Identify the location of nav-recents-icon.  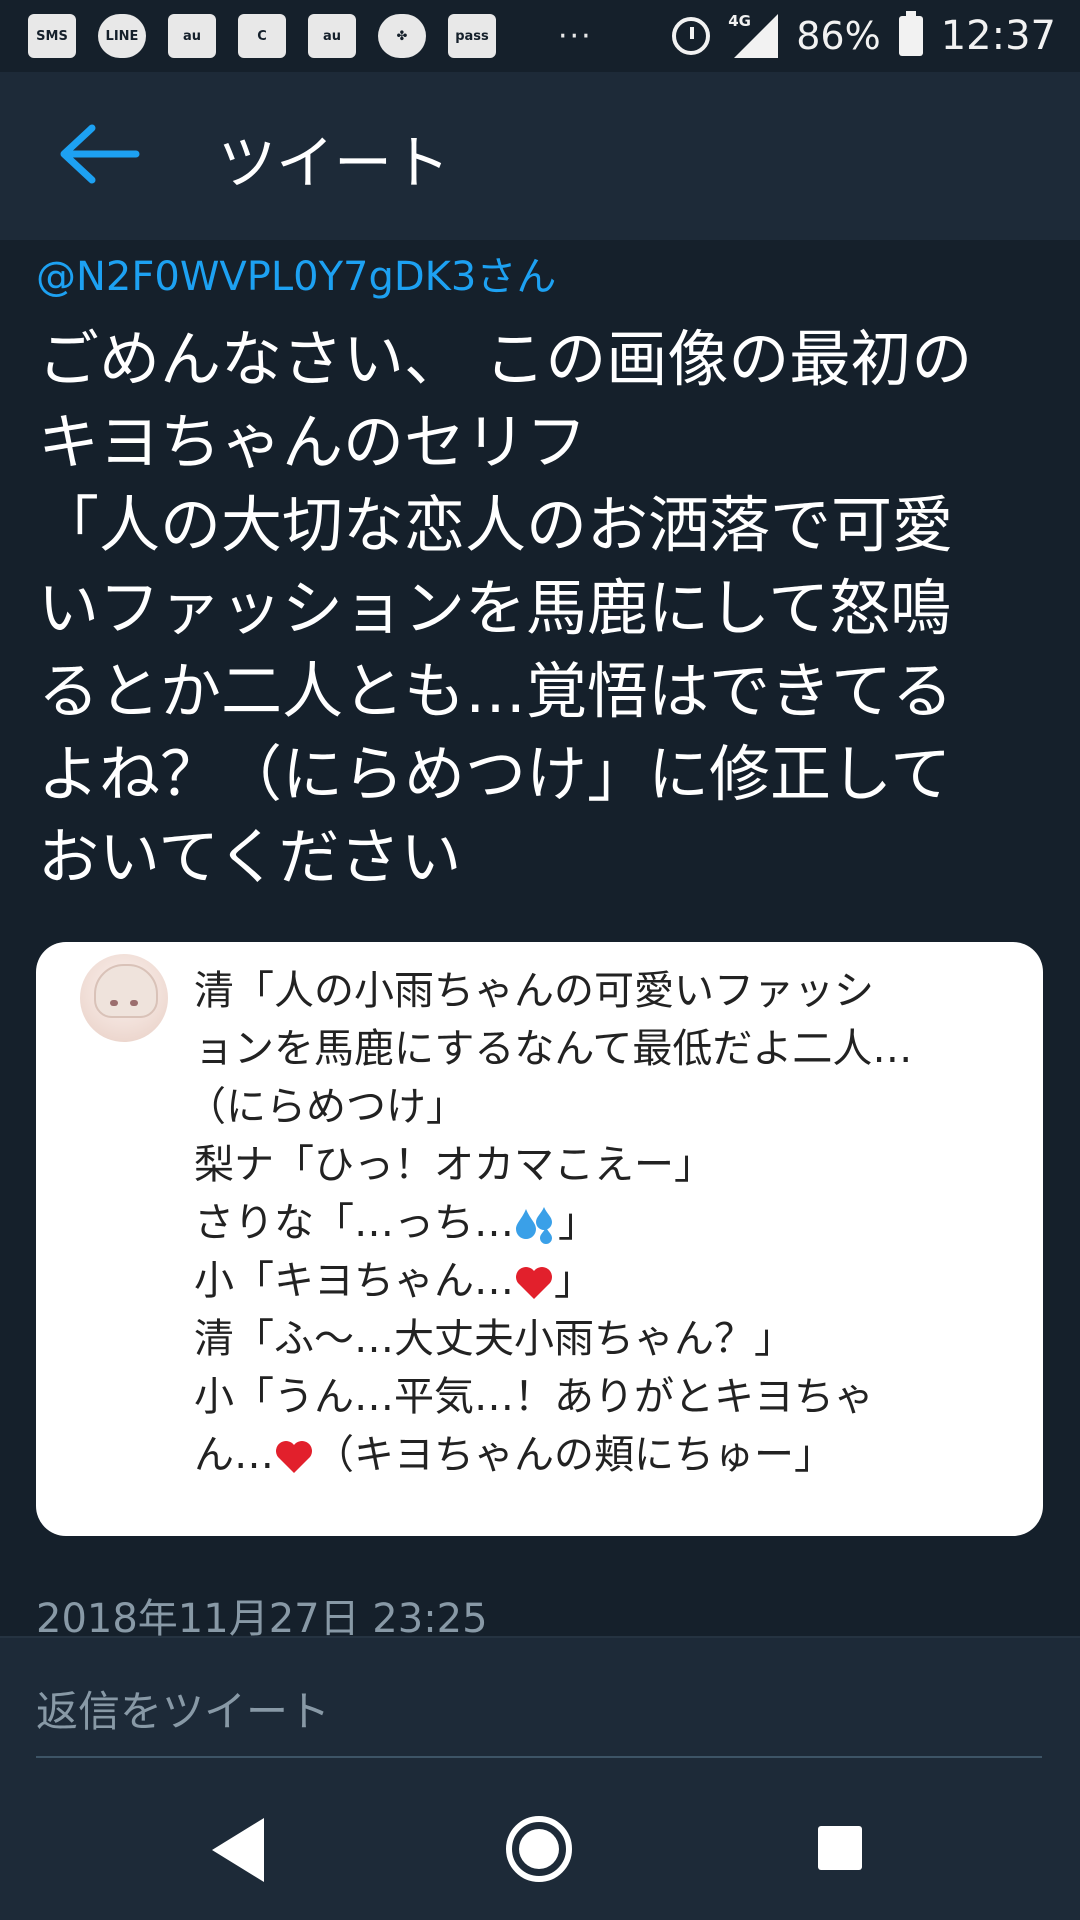
(840, 1848).